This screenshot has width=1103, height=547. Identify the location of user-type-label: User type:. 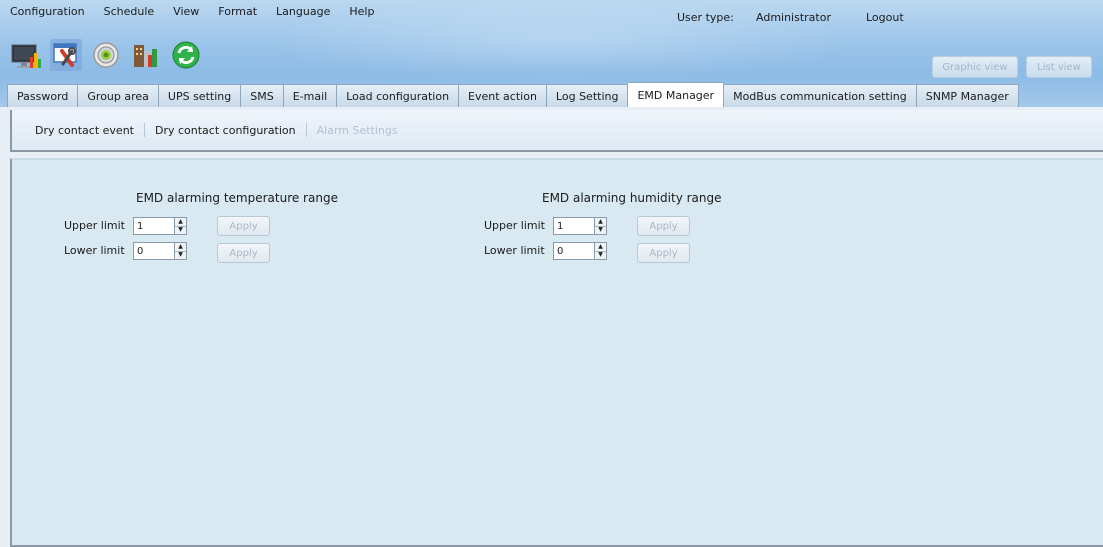
(705, 17).